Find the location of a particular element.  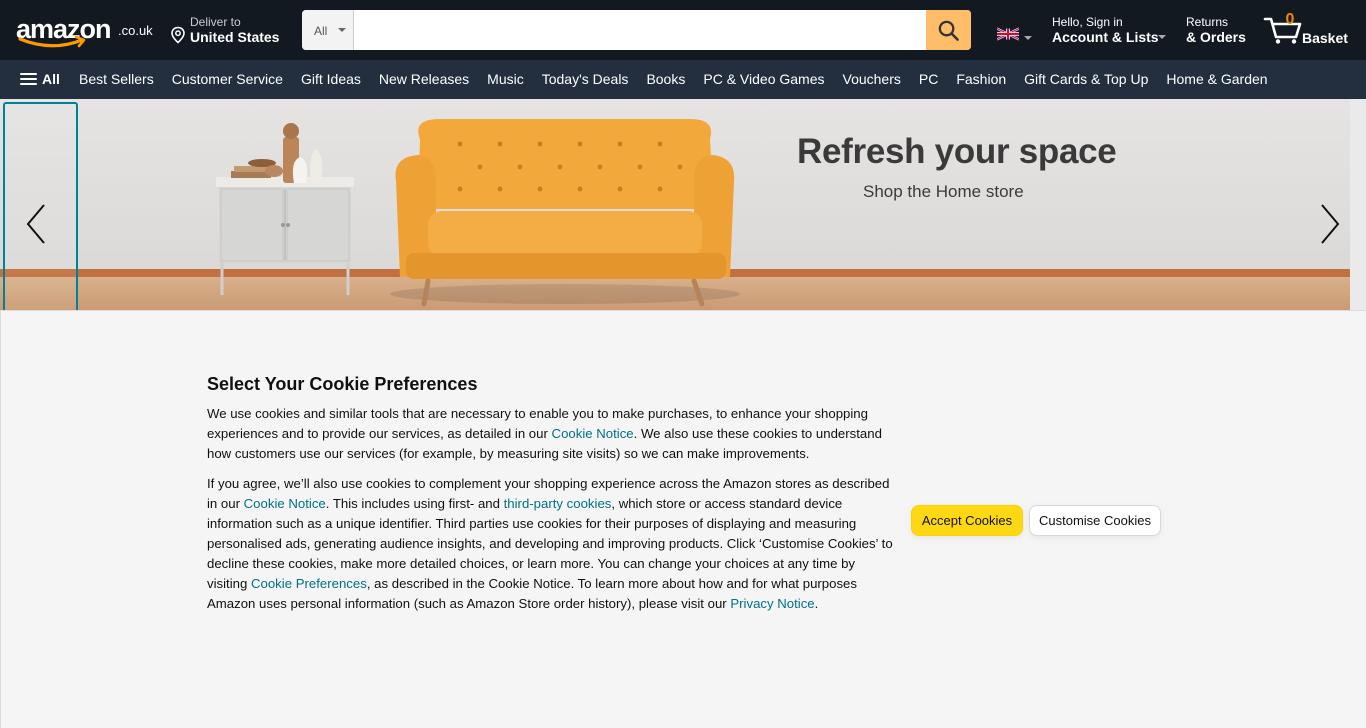

search-bar: All is located at coordinates (636, 30).